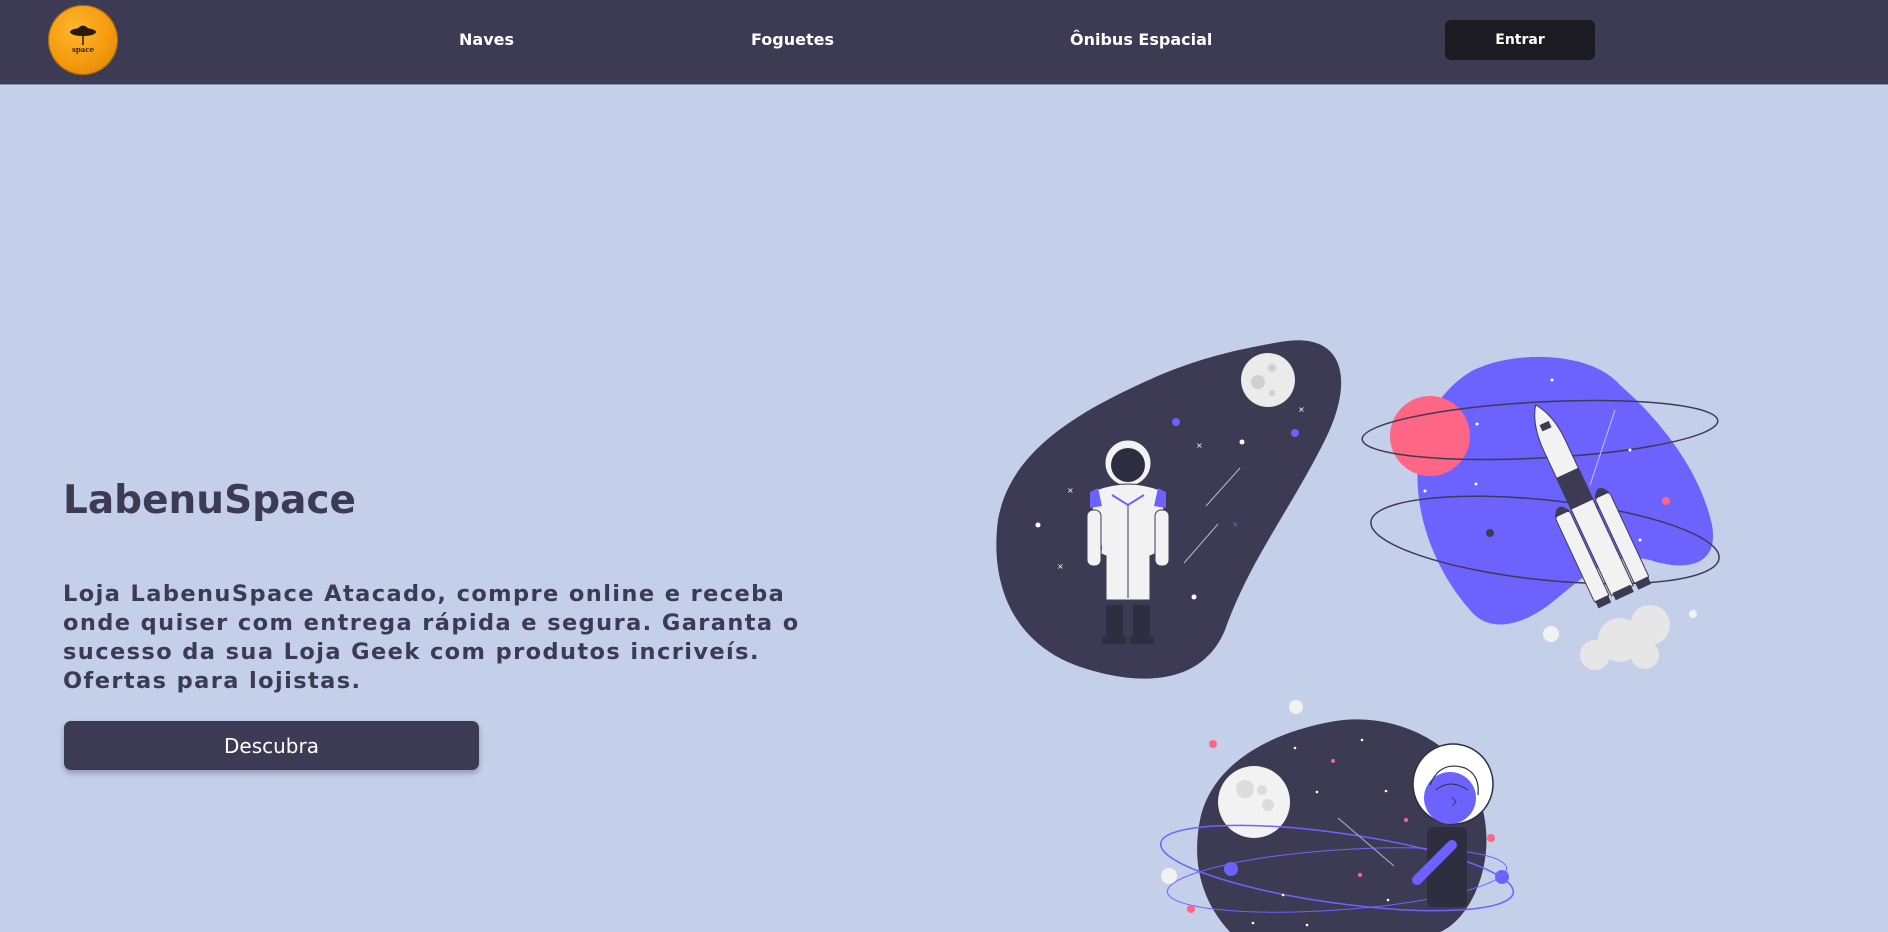 The width and height of the screenshot is (1888, 932). What do you see at coordinates (1540, 513) in the screenshot?
I see `rocket-illustration` at bounding box center [1540, 513].